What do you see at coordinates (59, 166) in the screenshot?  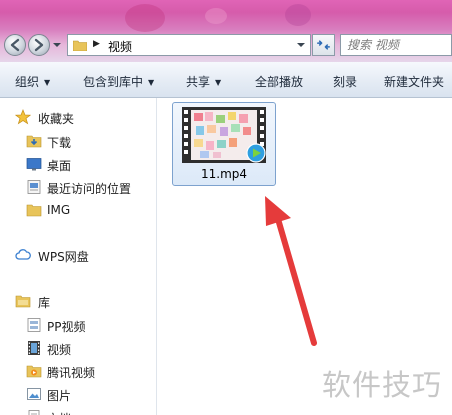 I see `sidebar-item-label: 桌面` at bounding box center [59, 166].